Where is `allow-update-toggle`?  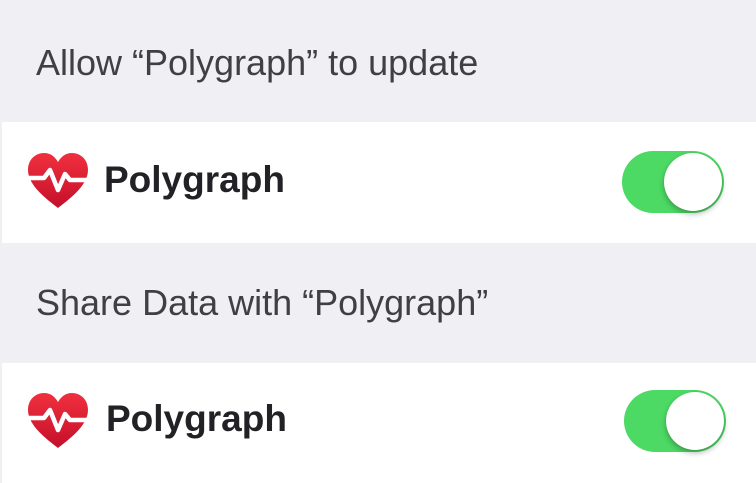
allow-update-toggle is located at coordinates (673, 182).